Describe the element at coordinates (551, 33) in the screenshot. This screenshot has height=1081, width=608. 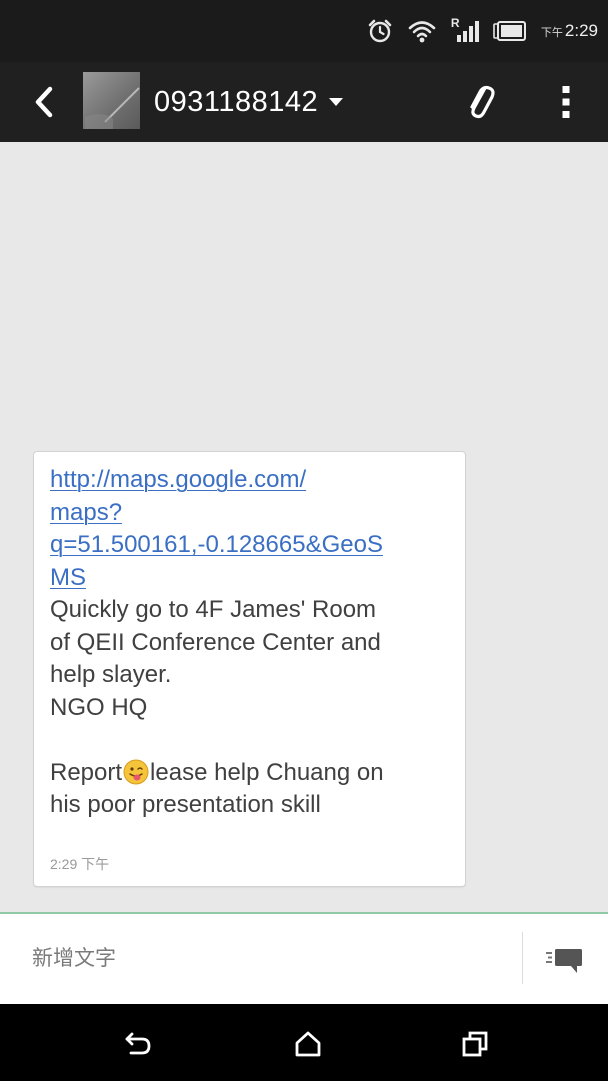
I see `status-ampm: 下午` at that location.